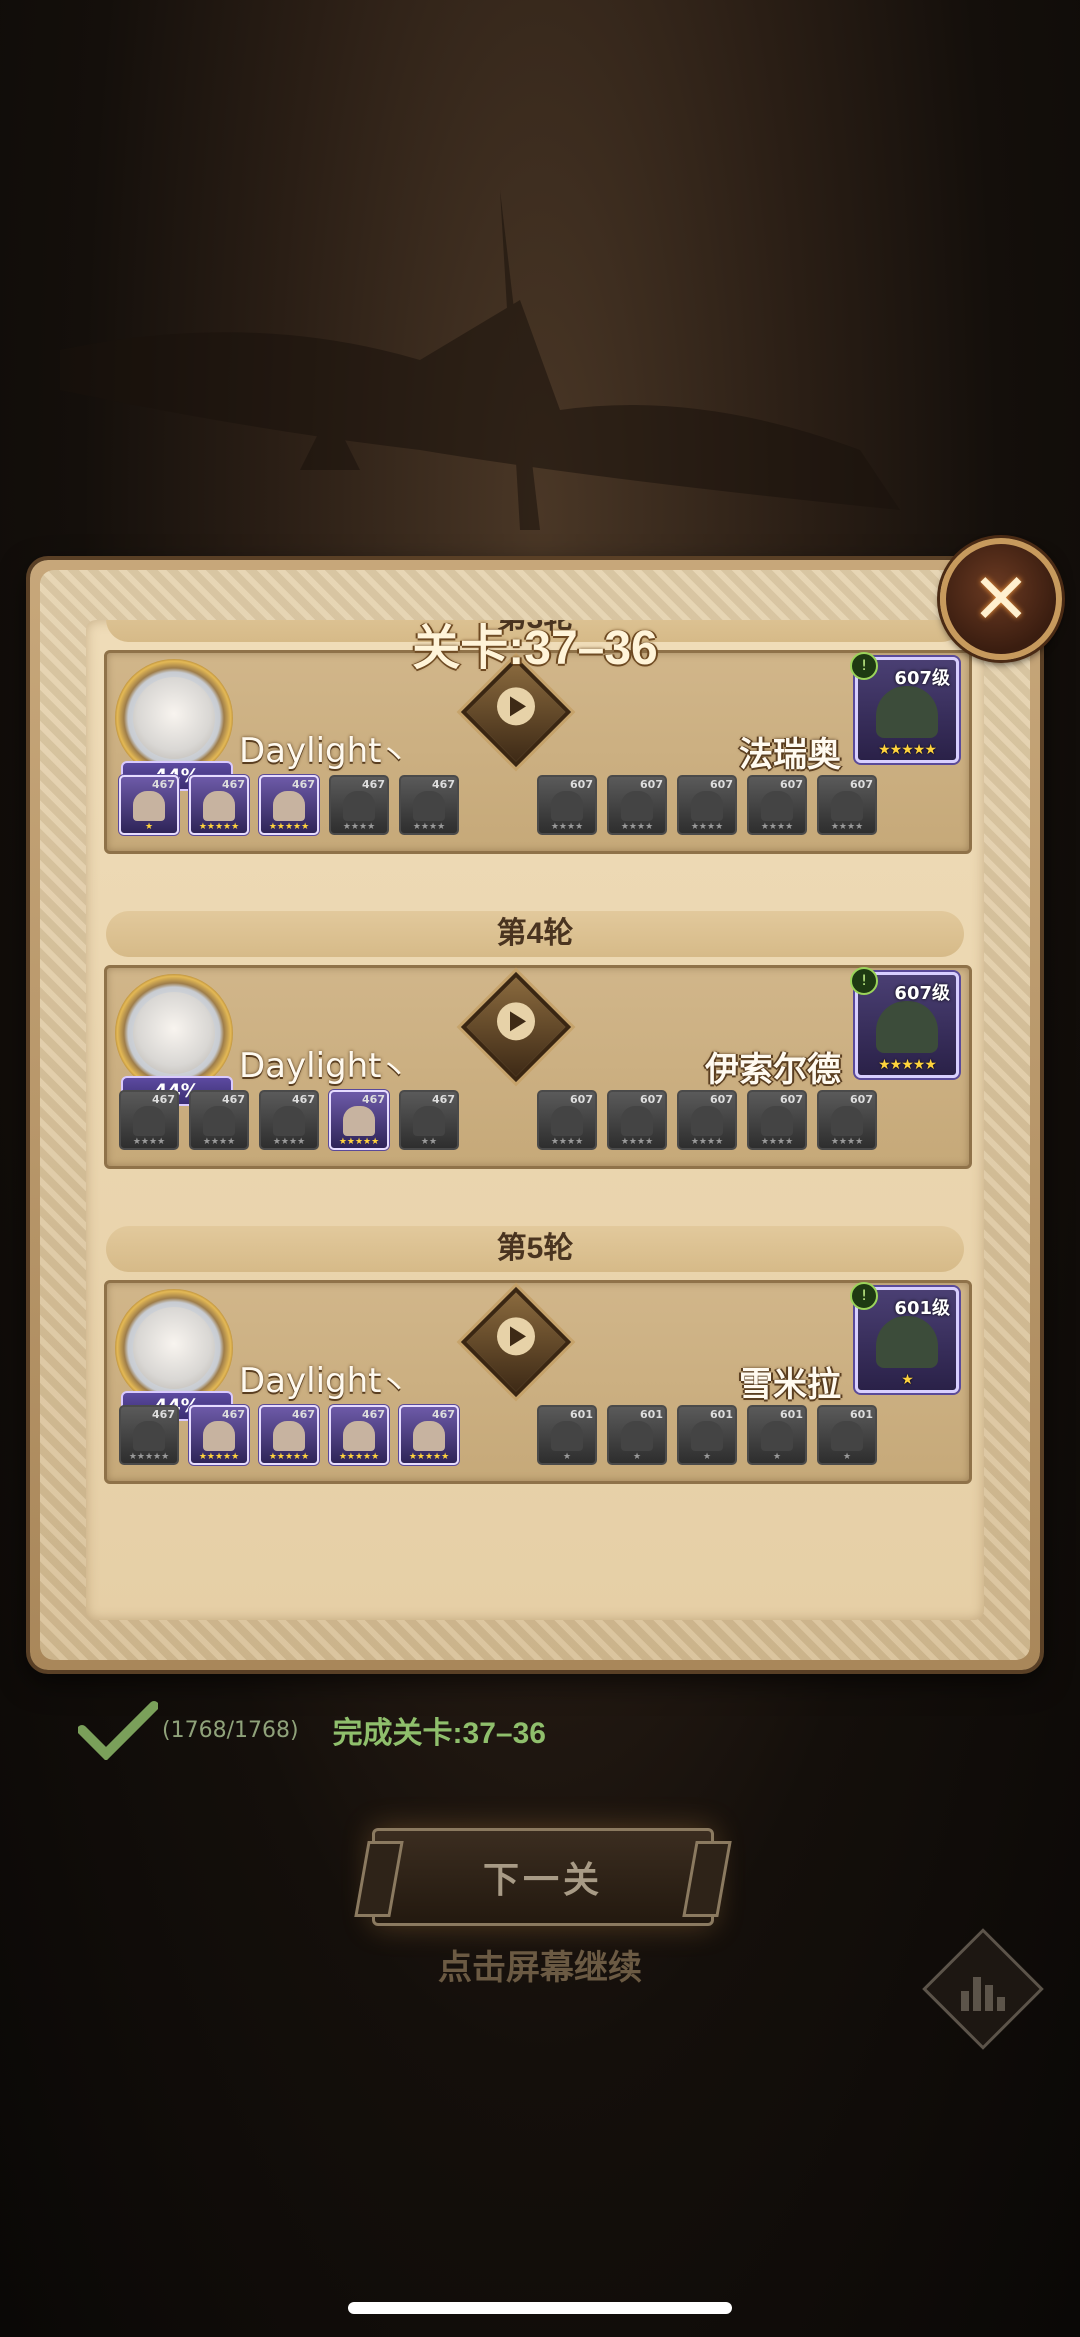 This screenshot has width=1080, height=2337. Describe the element at coordinates (543, 1877) in the screenshot. I see `next-stage-button: 下一关` at that location.